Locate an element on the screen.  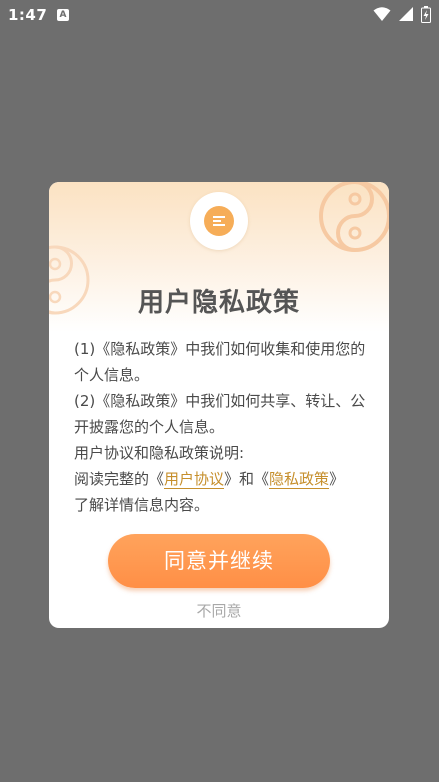
yin-yang-decoration-icon is located at coordinates (354, 217).